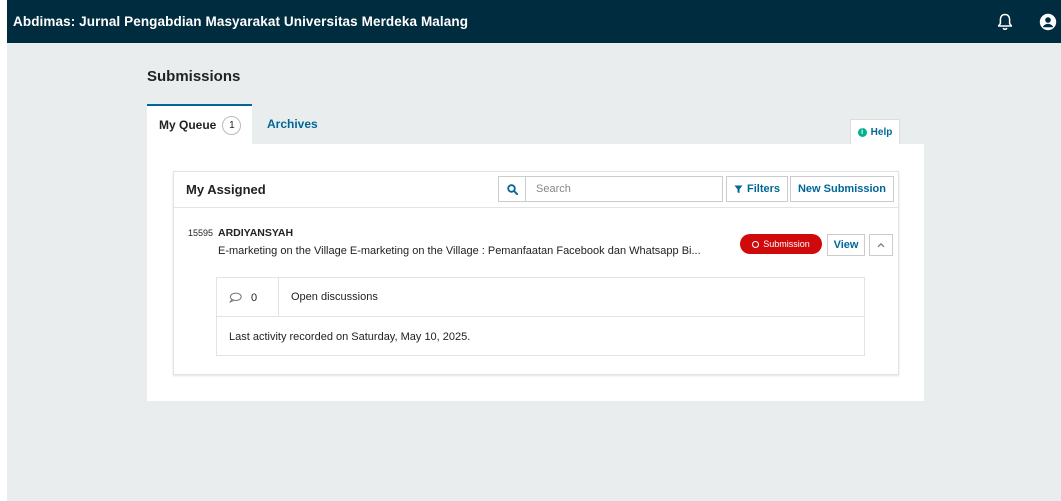 The height and width of the screenshot is (501, 1061). Describe the element at coordinates (194, 76) in the screenshot. I see `page-title: Submissions` at that location.